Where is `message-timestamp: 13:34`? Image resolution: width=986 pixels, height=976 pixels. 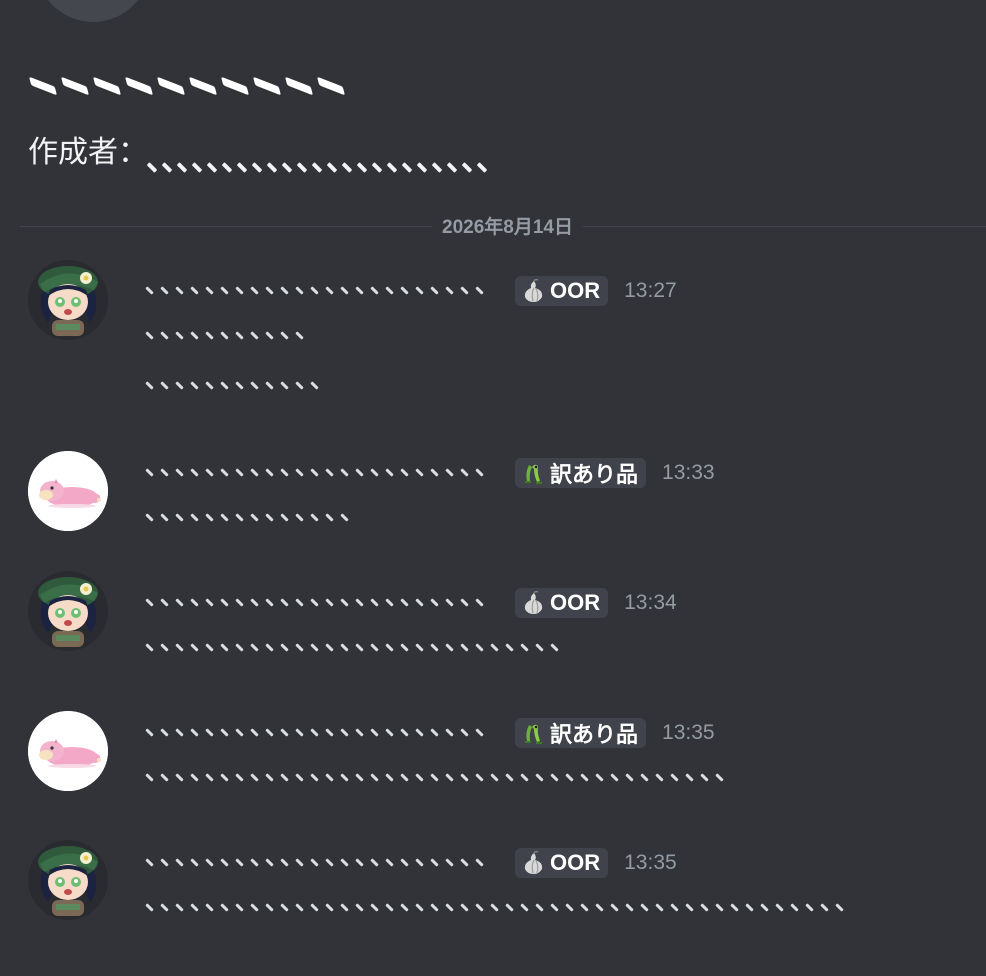 message-timestamp: 13:34 is located at coordinates (650, 603).